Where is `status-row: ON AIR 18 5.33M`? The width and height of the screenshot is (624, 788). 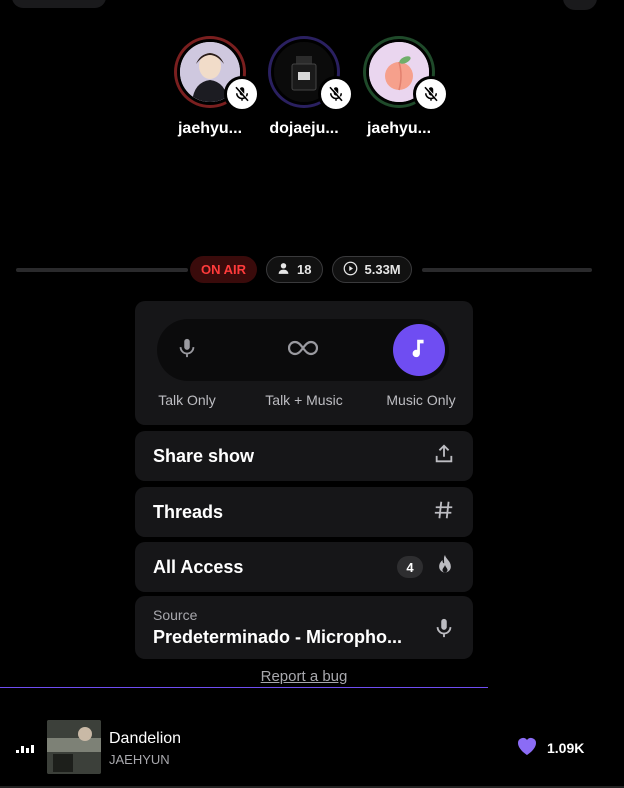
status-row: ON AIR 18 5.33M is located at coordinates (301, 269).